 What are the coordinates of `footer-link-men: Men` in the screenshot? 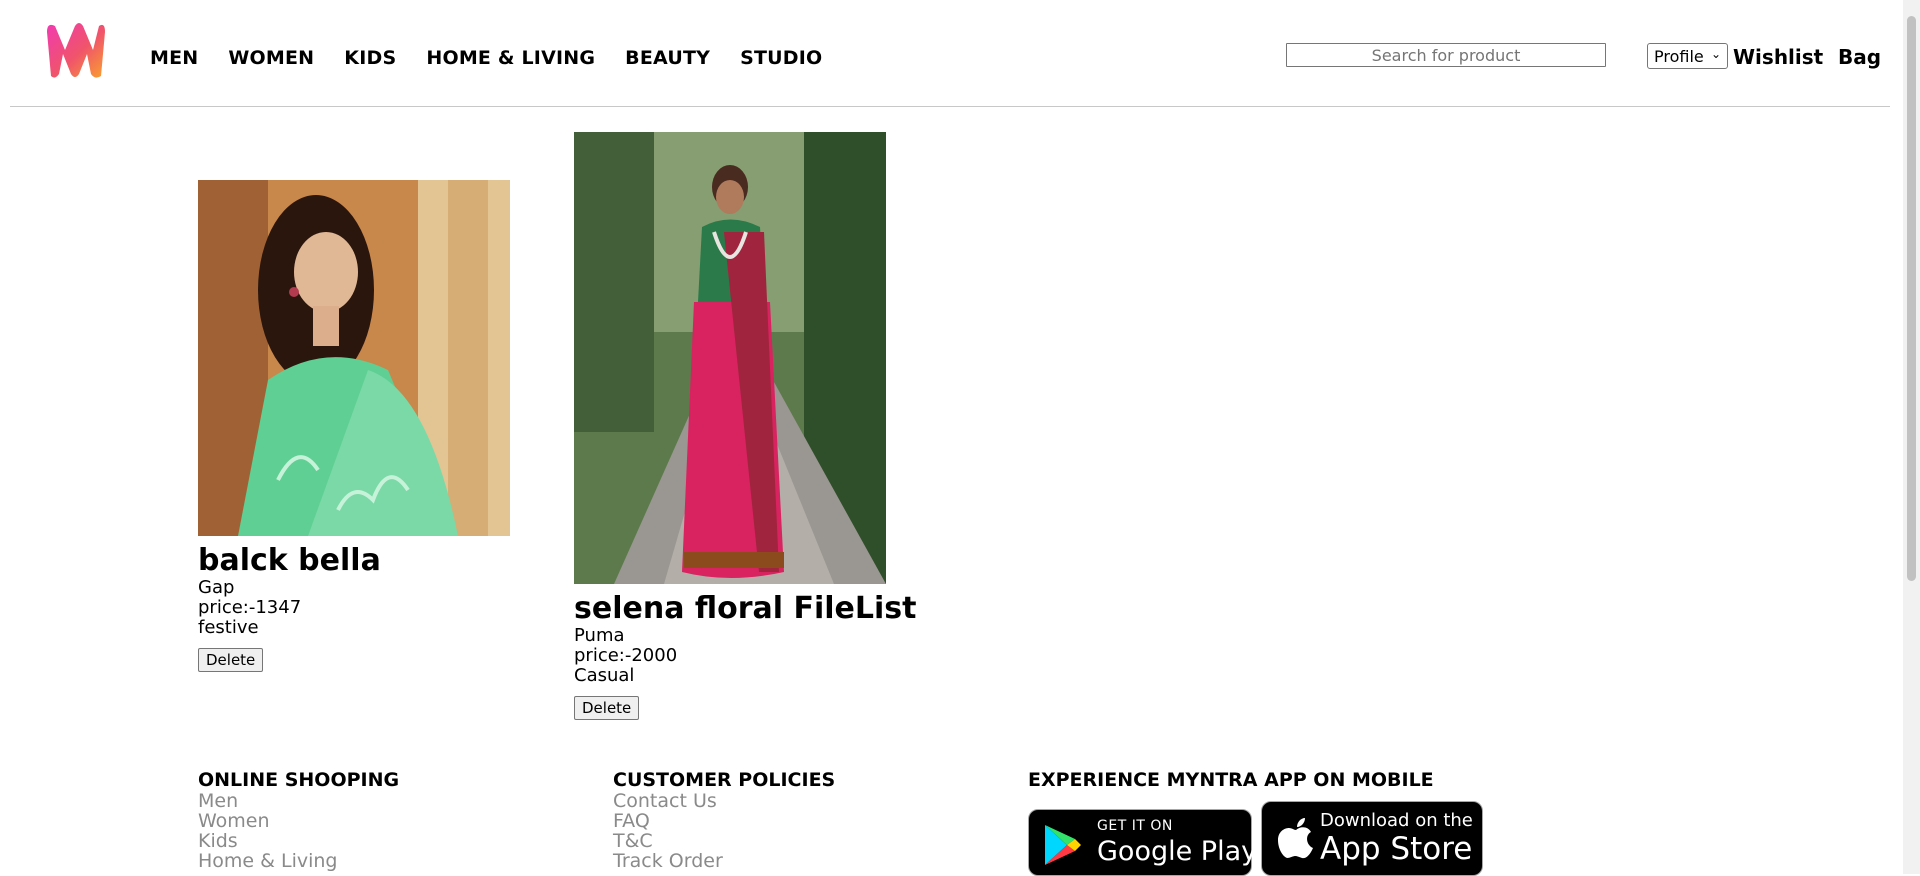 It's located at (298, 801).